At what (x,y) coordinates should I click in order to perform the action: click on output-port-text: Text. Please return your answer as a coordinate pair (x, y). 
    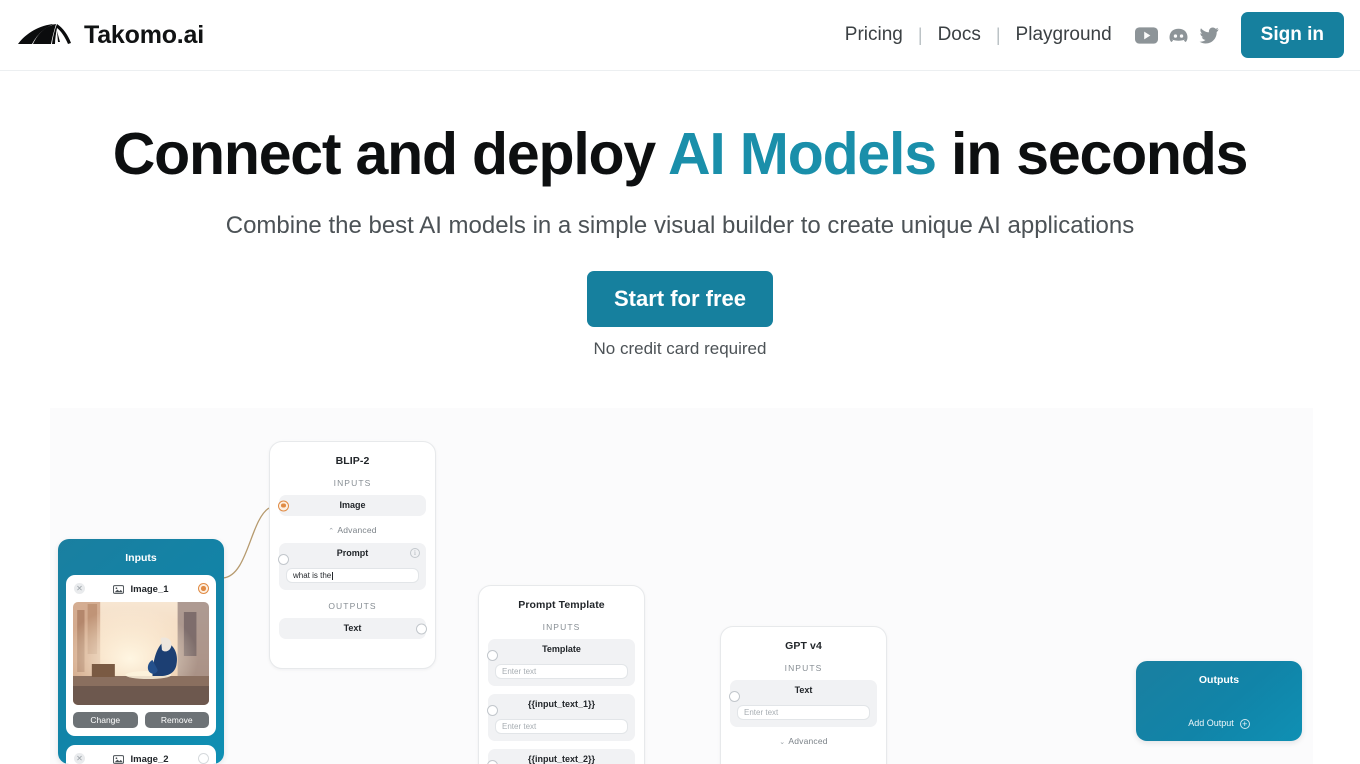
    Looking at the image, I should click on (353, 628).